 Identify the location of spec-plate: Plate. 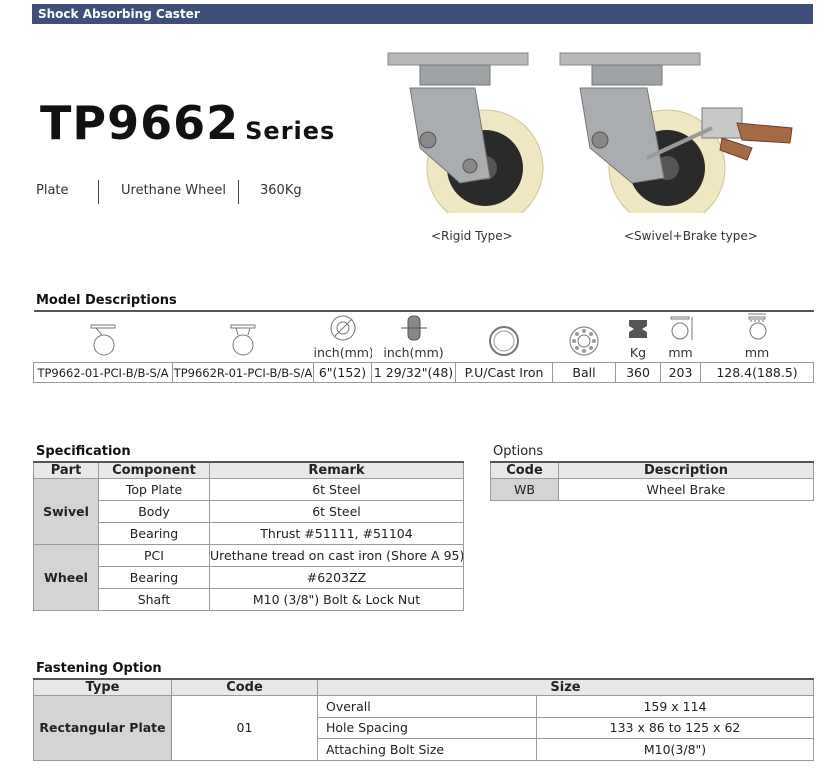
(52, 190).